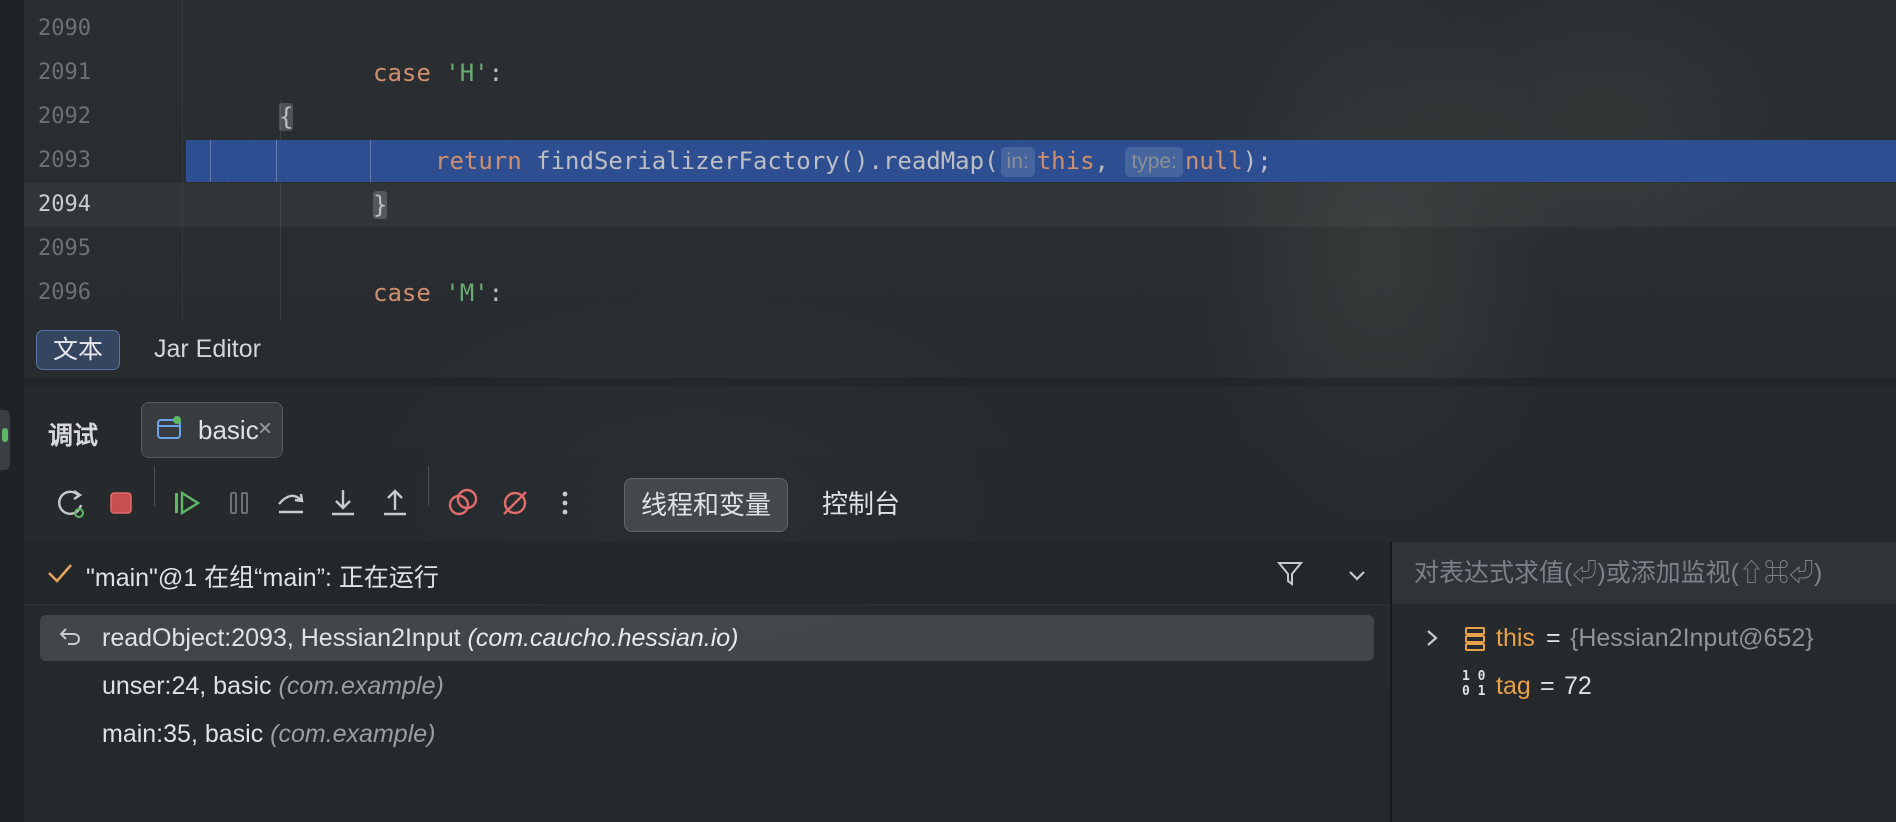  I want to click on variable-value: 72, so click(1578, 686).